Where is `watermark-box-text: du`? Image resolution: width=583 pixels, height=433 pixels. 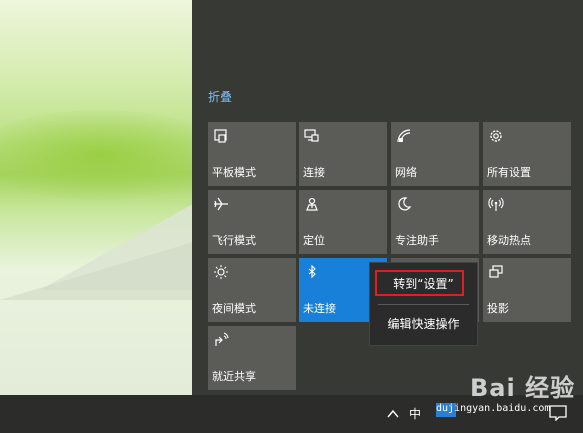 watermark-box-text: du is located at coordinates (442, 408).